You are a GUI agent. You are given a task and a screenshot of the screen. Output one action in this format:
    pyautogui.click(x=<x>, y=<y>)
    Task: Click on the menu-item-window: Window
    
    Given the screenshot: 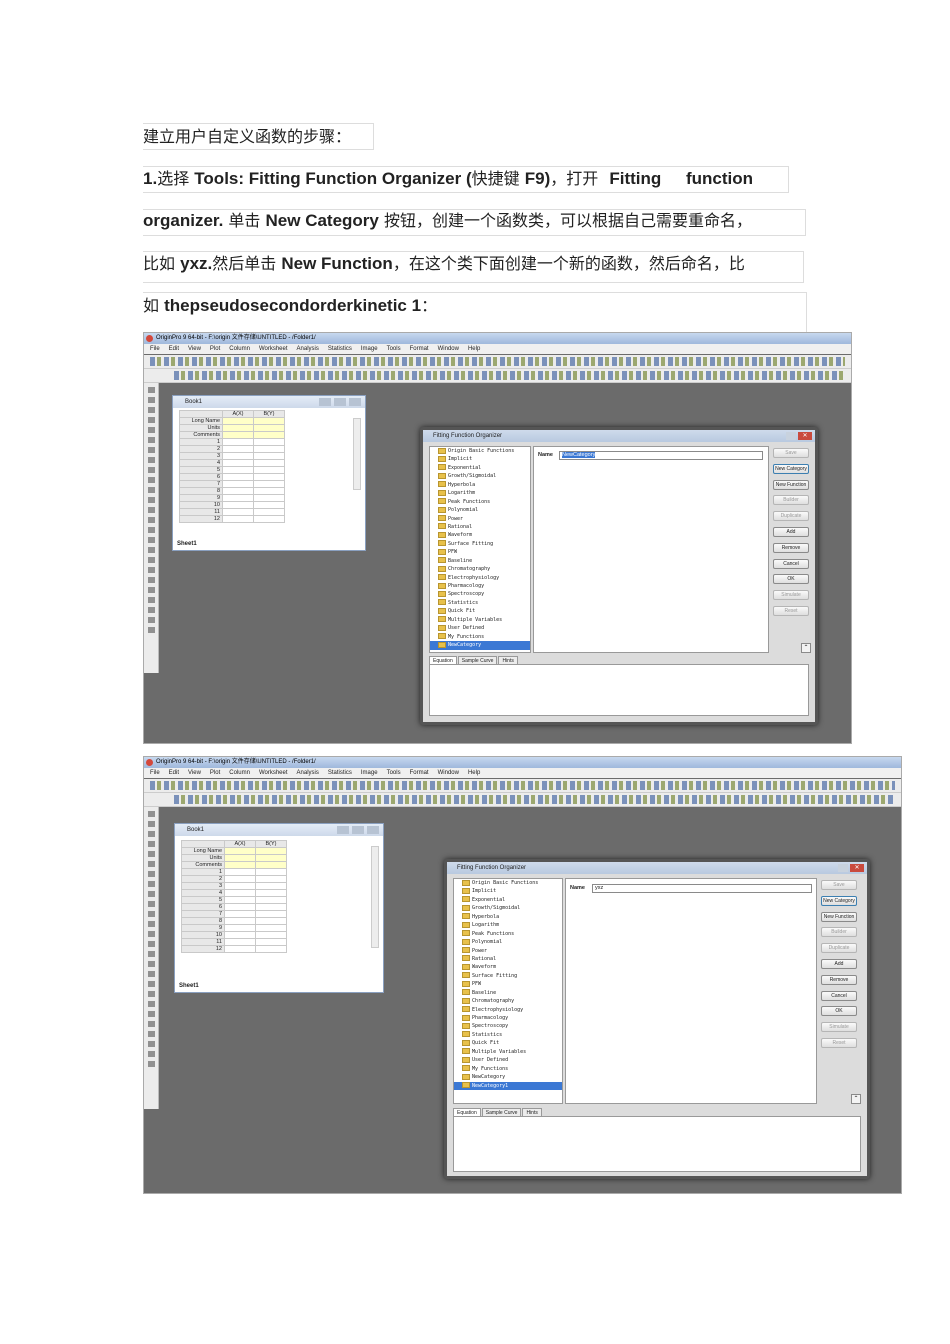 What is the action you would take?
    pyautogui.click(x=448, y=773)
    